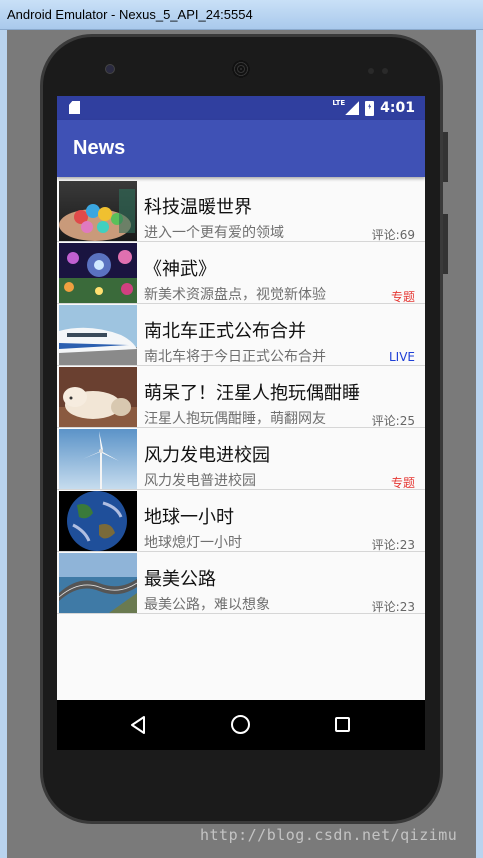 This screenshot has height=858, width=483. What do you see at coordinates (98, 273) in the screenshot?
I see `fantasy-game-art` at bounding box center [98, 273].